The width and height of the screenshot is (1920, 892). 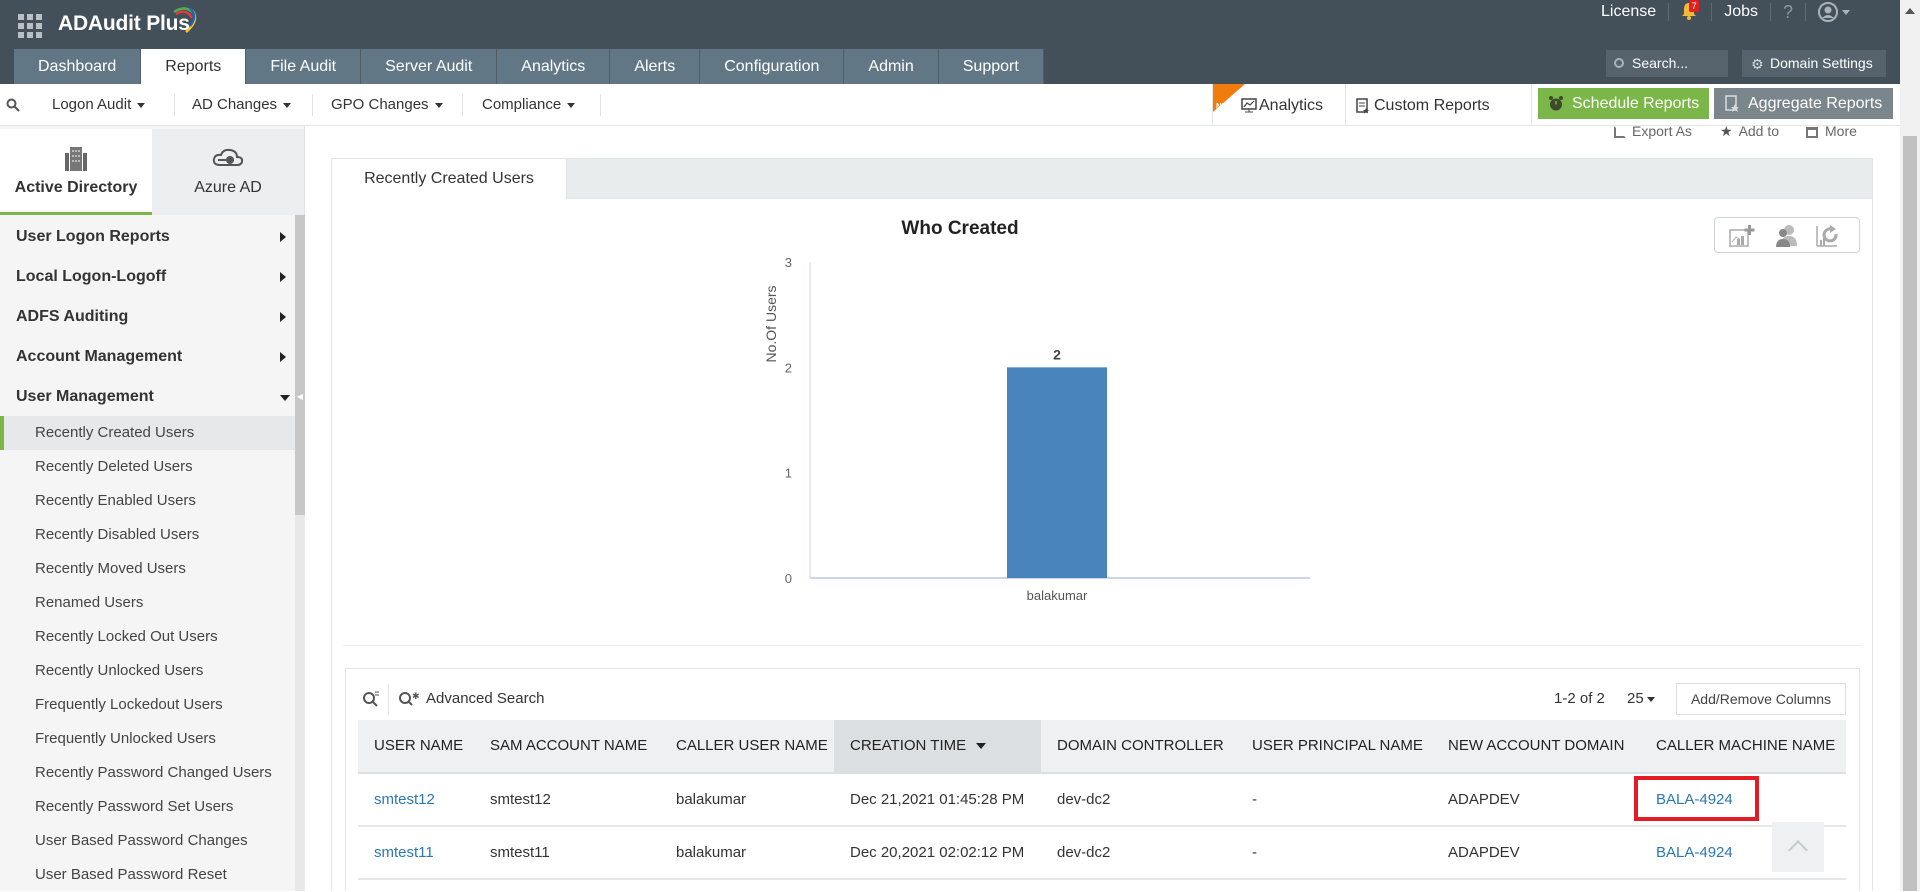 I want to click on report-tab-recently-created-users: Recently Created Users, so click(x=449, y=179).